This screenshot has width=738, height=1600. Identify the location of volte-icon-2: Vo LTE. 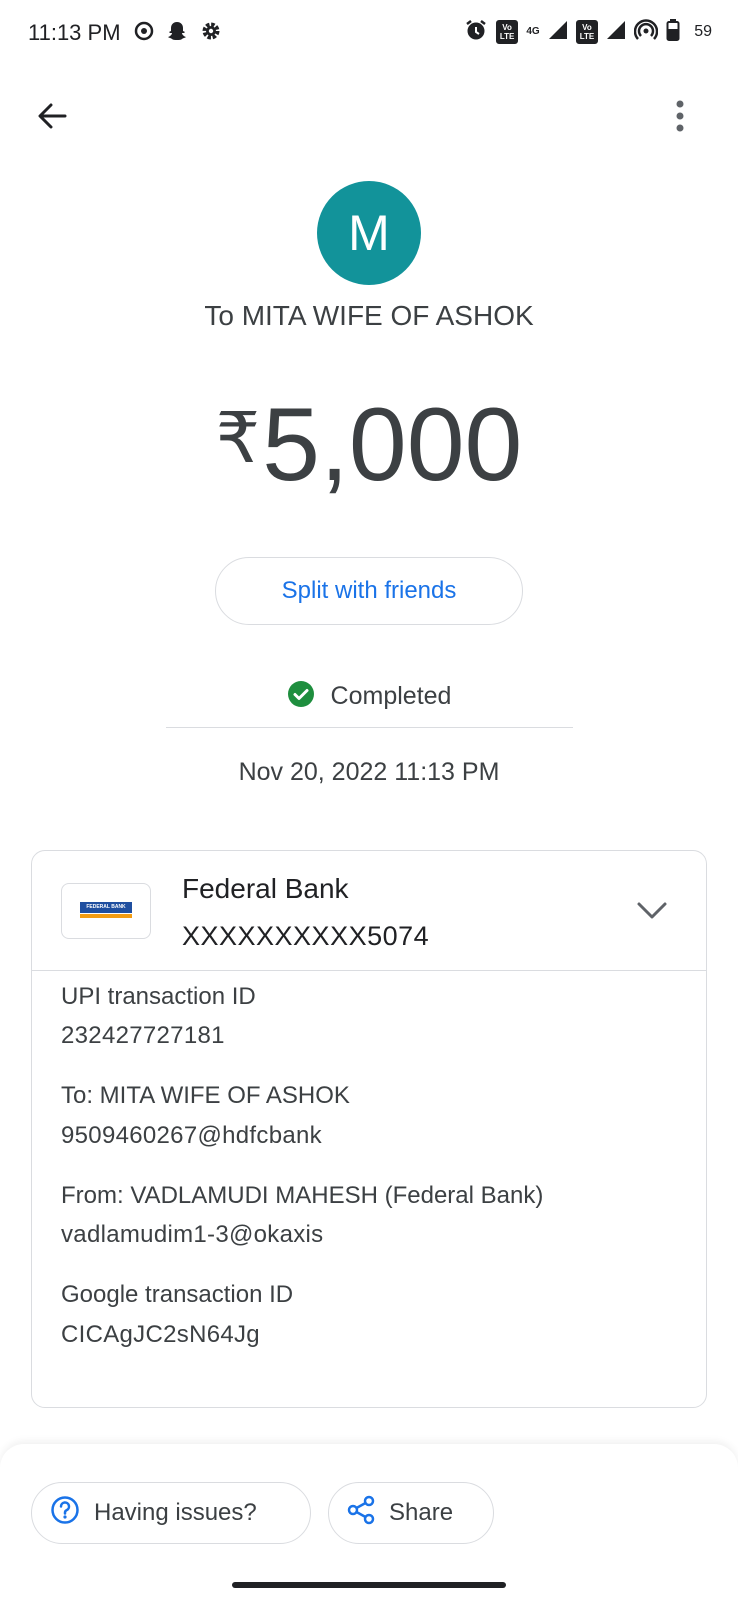
(587, 32).